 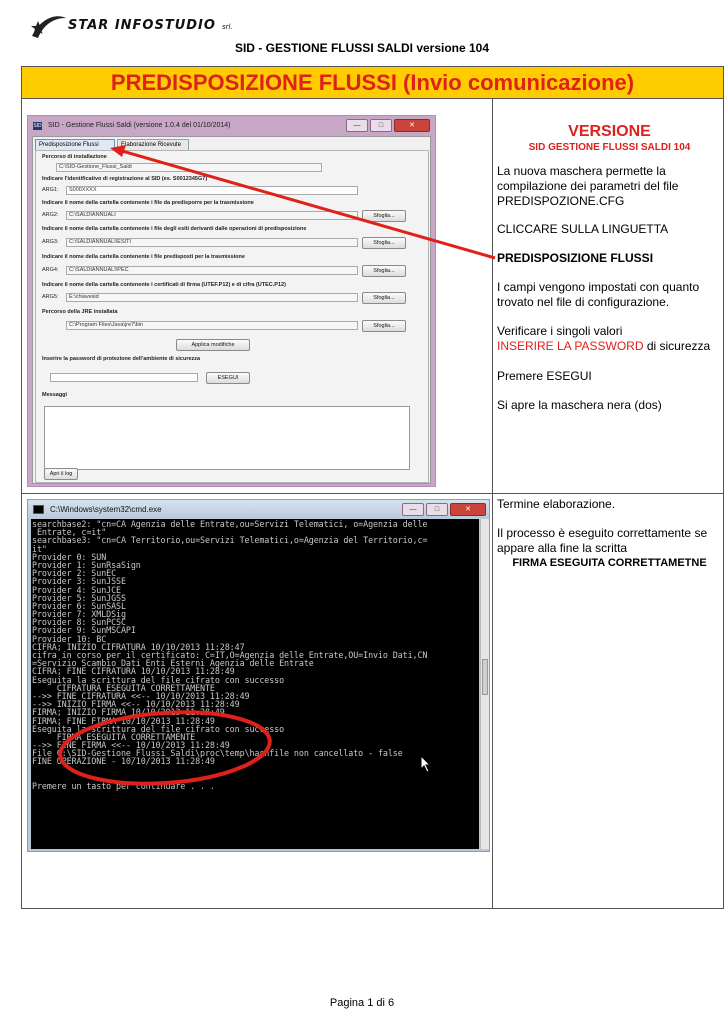 I want to click on company-logo: STAR INFOSTUDIO srl., so click(x=130, y=27).